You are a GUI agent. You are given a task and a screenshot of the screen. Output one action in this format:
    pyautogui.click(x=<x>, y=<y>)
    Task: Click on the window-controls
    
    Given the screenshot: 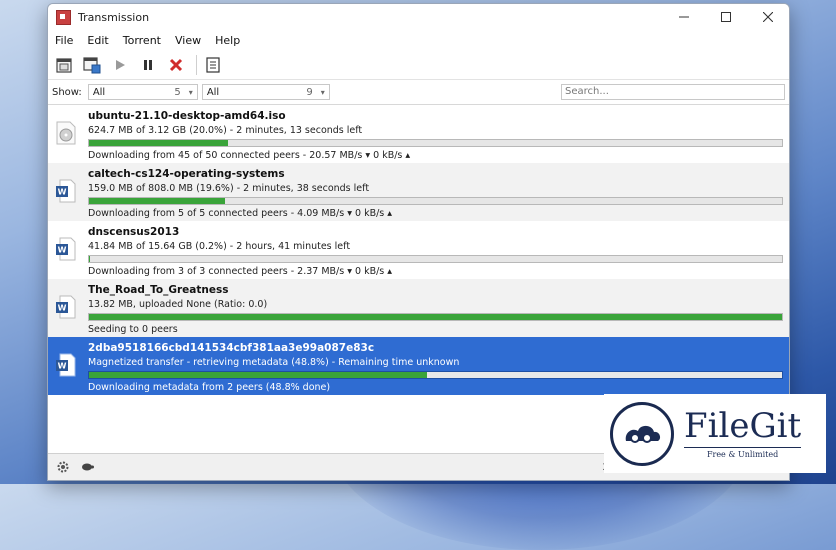 What is the action you would take?
    pyautogui.click(x=726, y=17)
    